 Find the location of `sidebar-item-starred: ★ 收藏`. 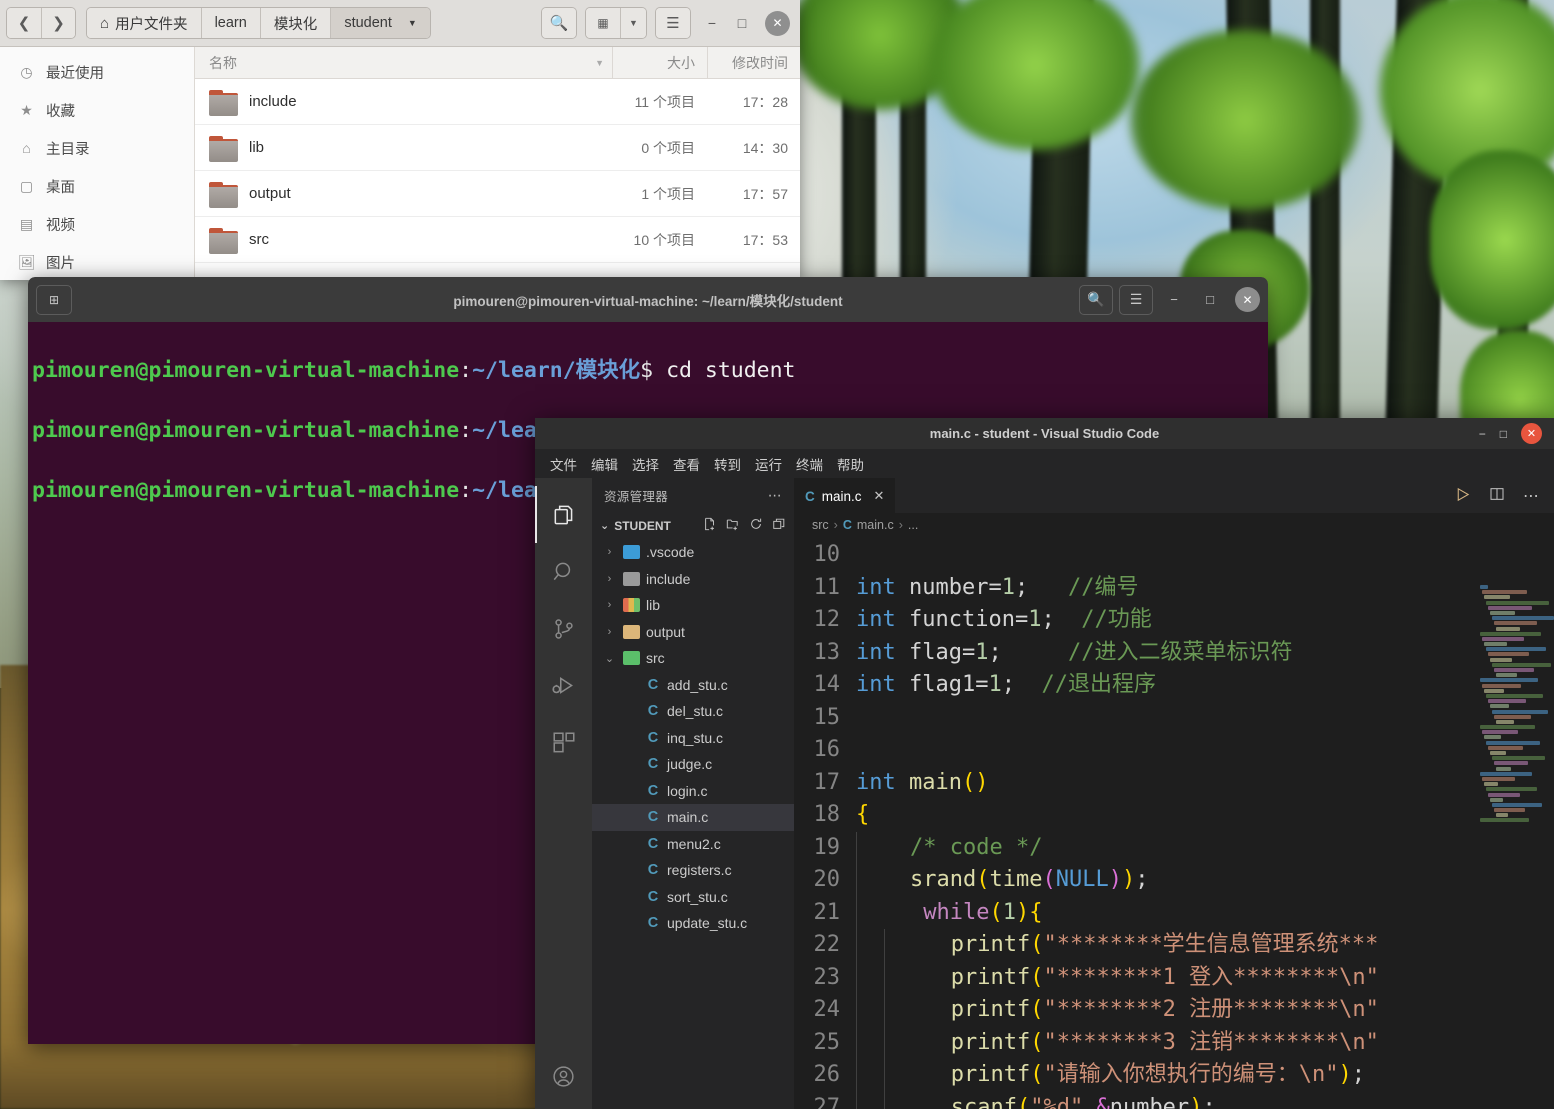

sidebar-item-starred: ★ 收藏 is located at coordinates (97, 110).